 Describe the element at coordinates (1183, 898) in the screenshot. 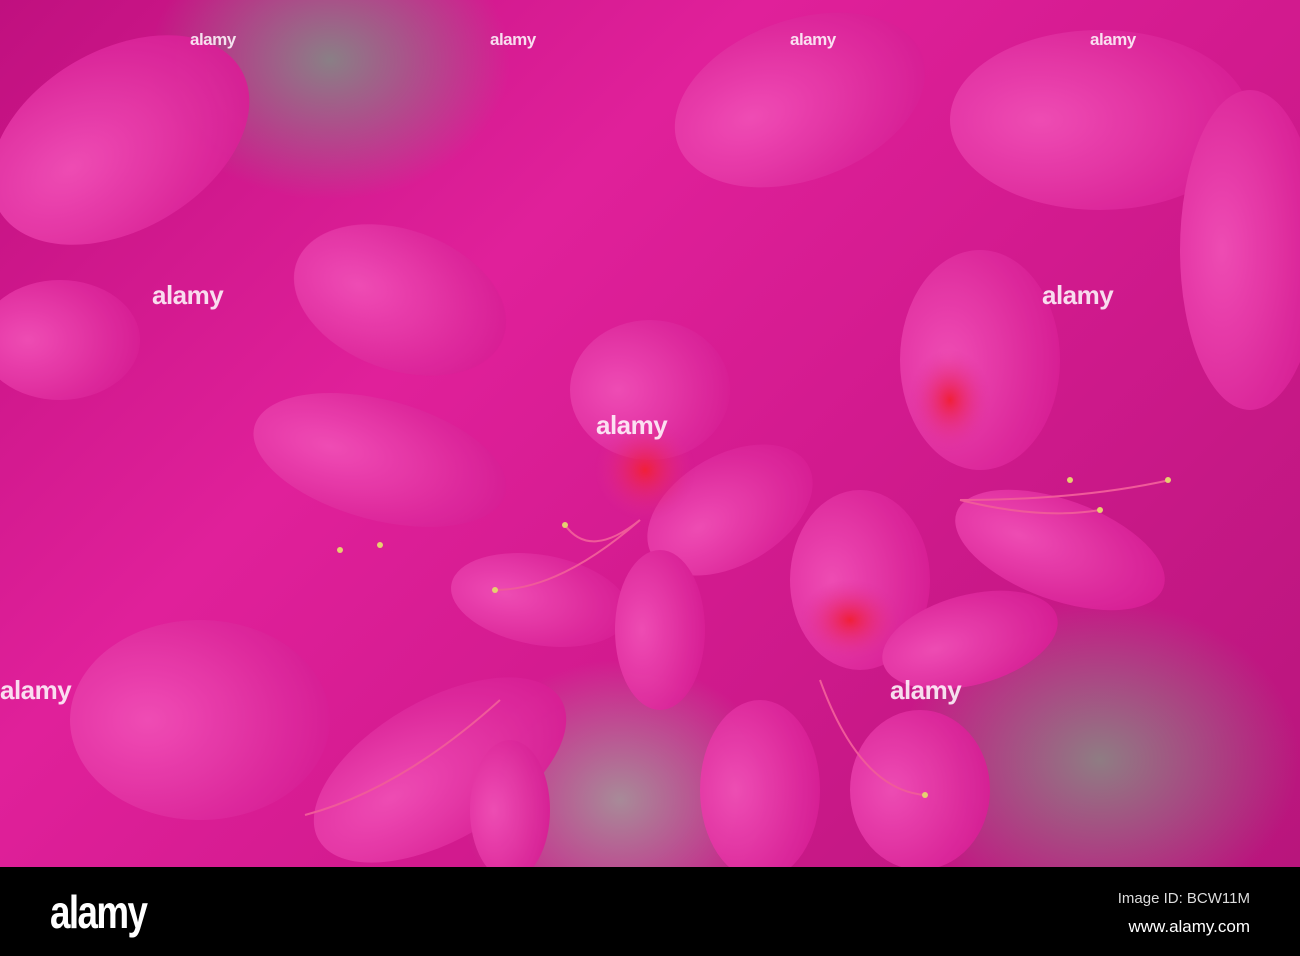

I see `image-id: Image ID: BCW11M` at that location.